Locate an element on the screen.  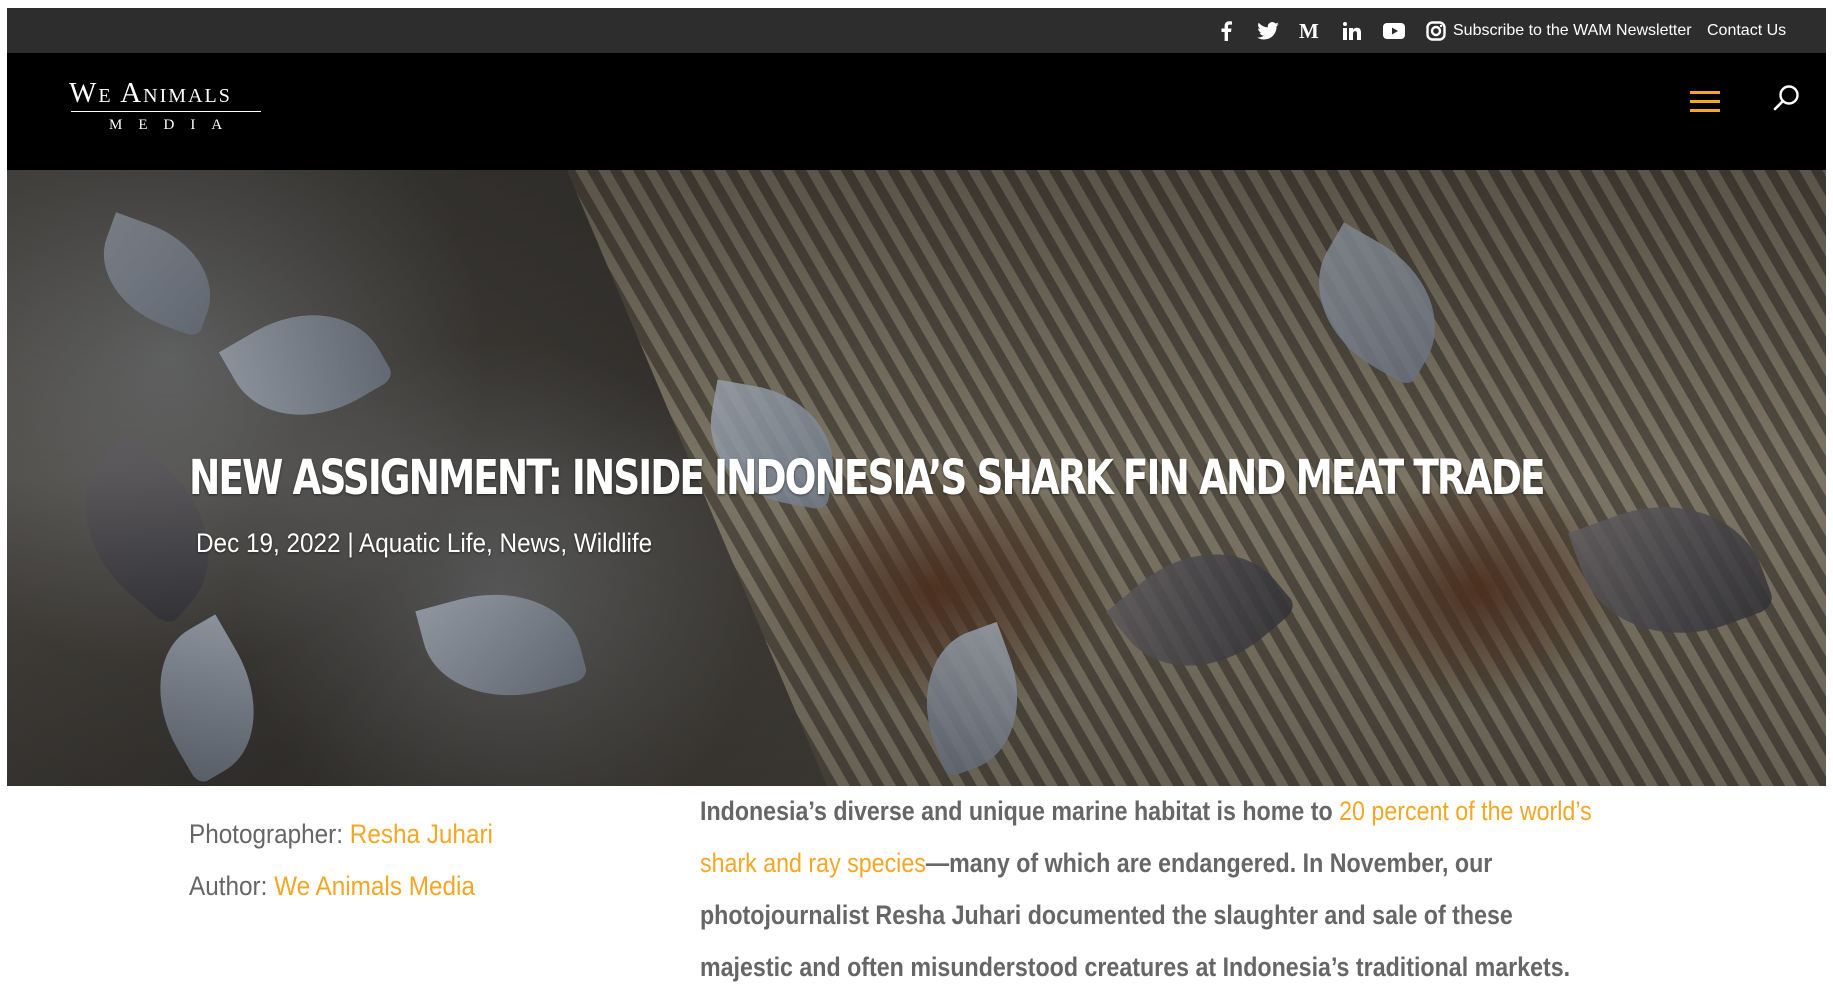
svg-text: M is located at coordinates (1309, 31).